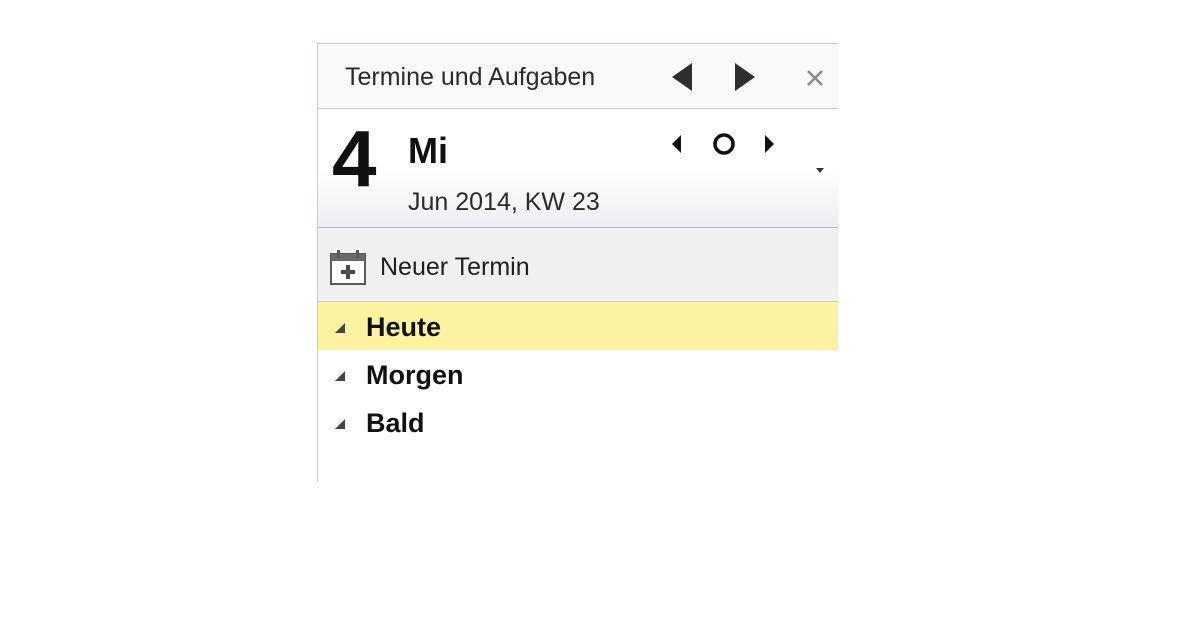 The height and width of the screenshot is (629, 1200). What do you see at coordinates (470, 77) in the screenshot?
I see `pane-title: Termine und Aufgaben` at bounding box center [470, 77].